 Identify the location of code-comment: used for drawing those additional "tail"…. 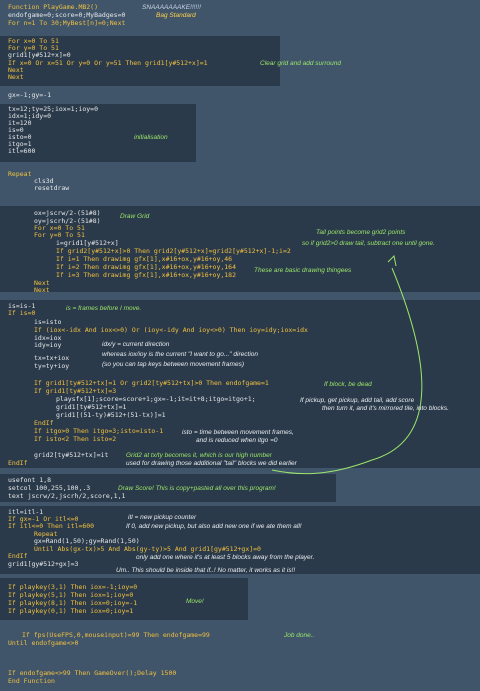
(211, 463).